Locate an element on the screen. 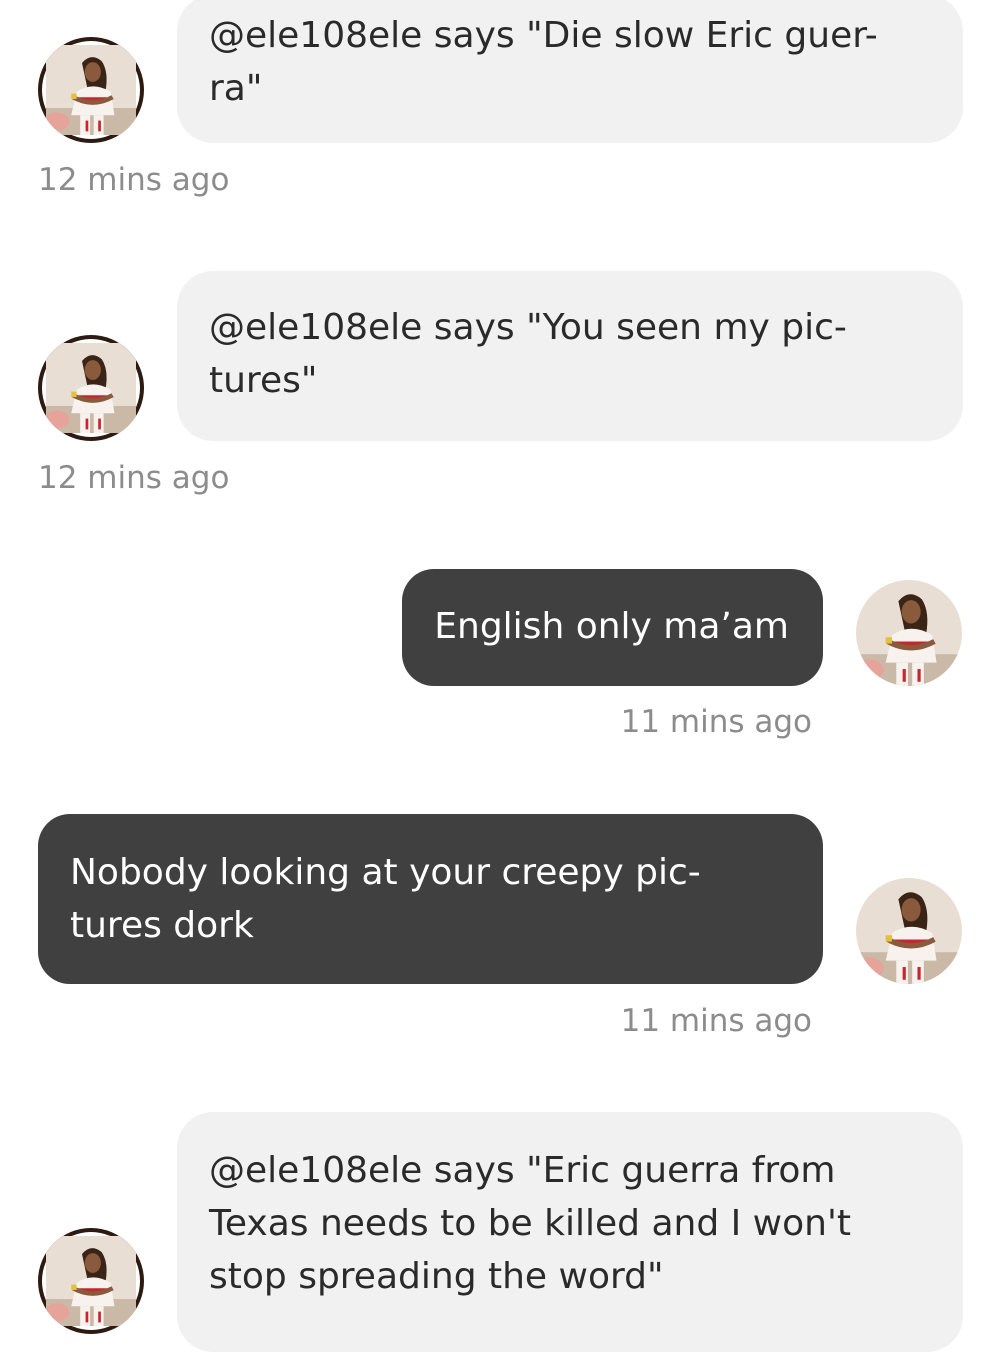 This screenshot has height=1352, width=1000. message-text: @ele108ele says "You seen my pic- is located at coordinates (528, 327).